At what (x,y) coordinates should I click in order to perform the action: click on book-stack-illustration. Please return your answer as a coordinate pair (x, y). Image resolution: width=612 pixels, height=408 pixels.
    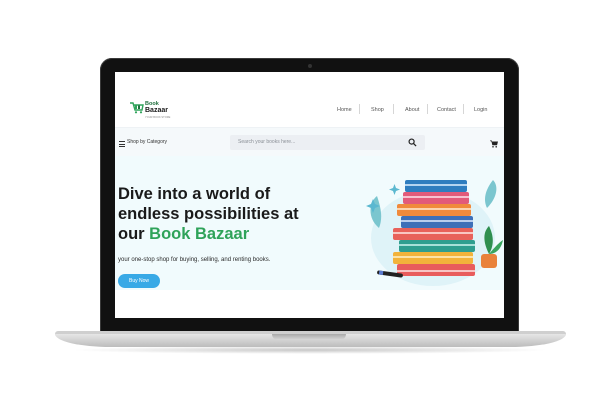
    Looking at the image, I should click on (434, 233).